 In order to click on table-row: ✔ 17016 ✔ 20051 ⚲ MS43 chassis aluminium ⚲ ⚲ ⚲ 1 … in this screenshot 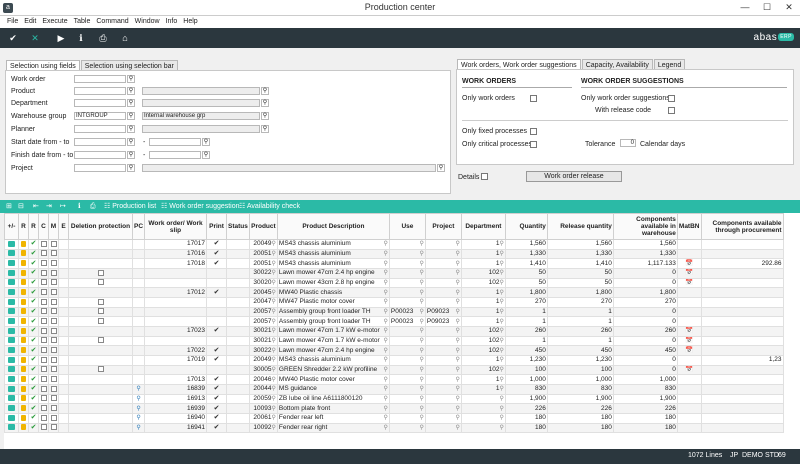, I will do `click(394, 254)`.